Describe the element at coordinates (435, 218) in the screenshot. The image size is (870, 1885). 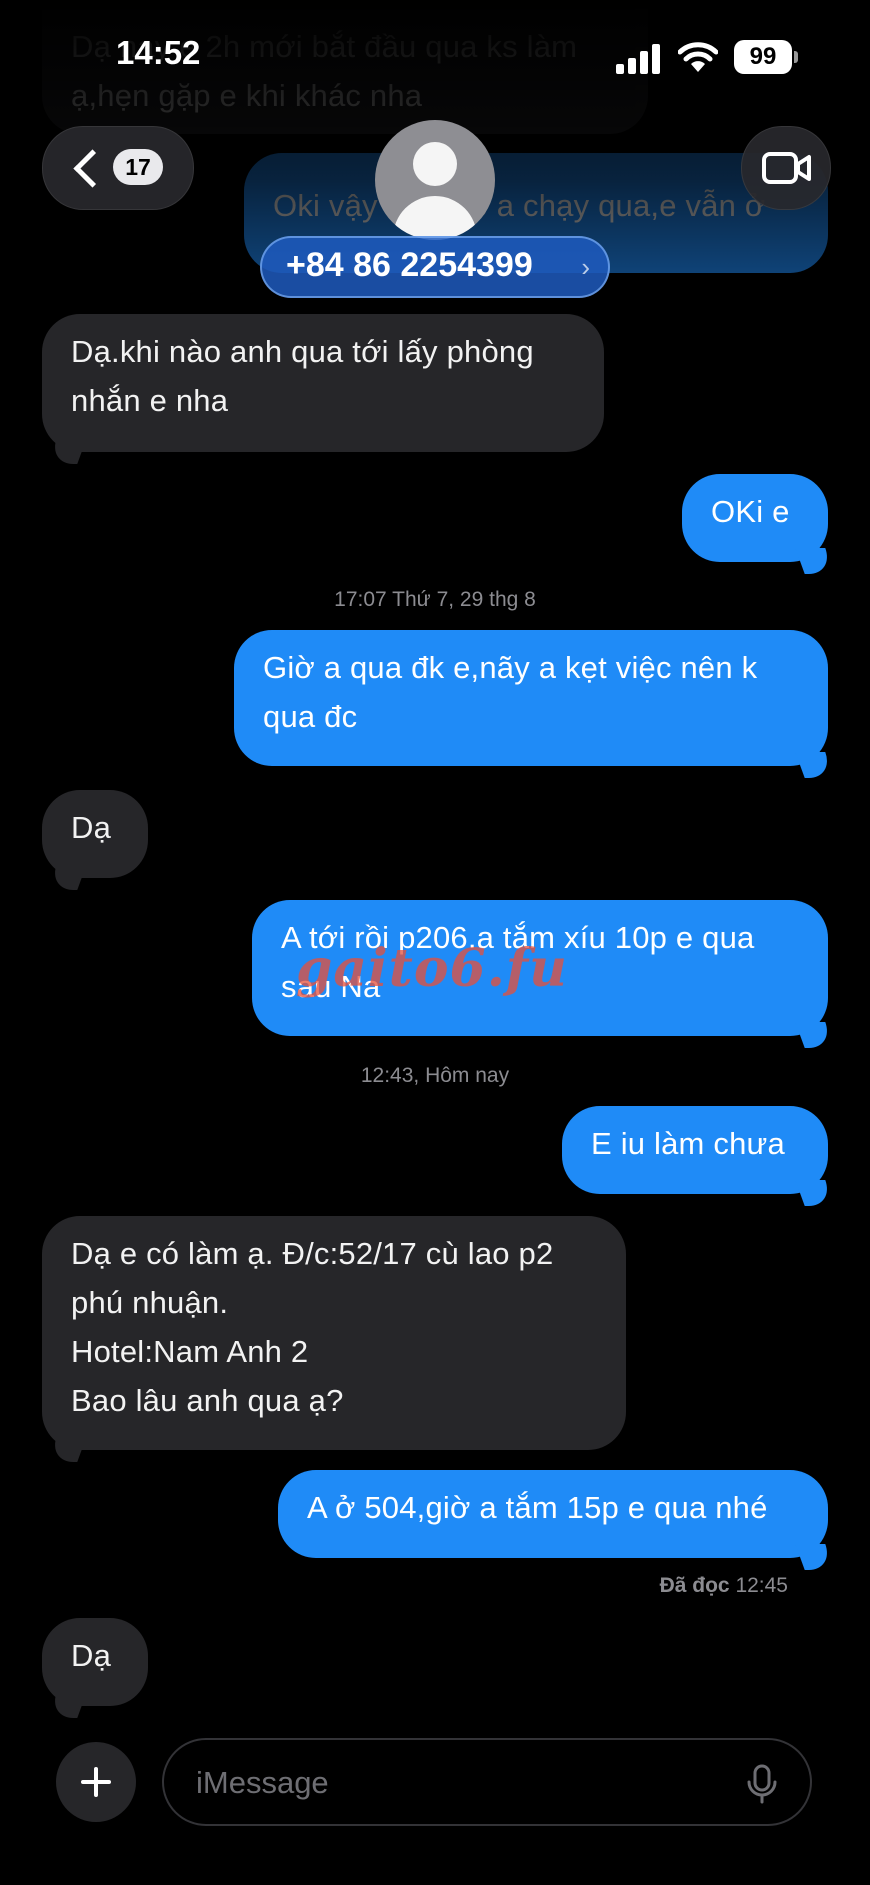
I see `person-icon-body` at that location.